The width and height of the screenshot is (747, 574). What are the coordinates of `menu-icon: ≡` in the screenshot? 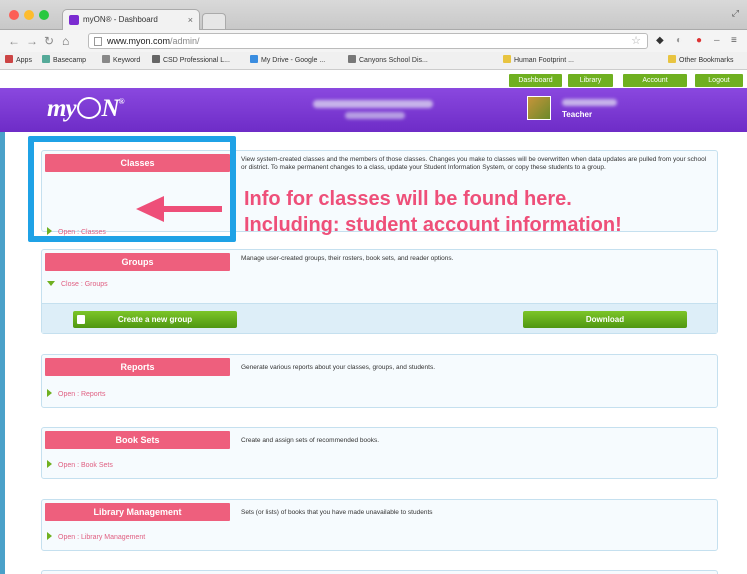 It's located at (734, 41).